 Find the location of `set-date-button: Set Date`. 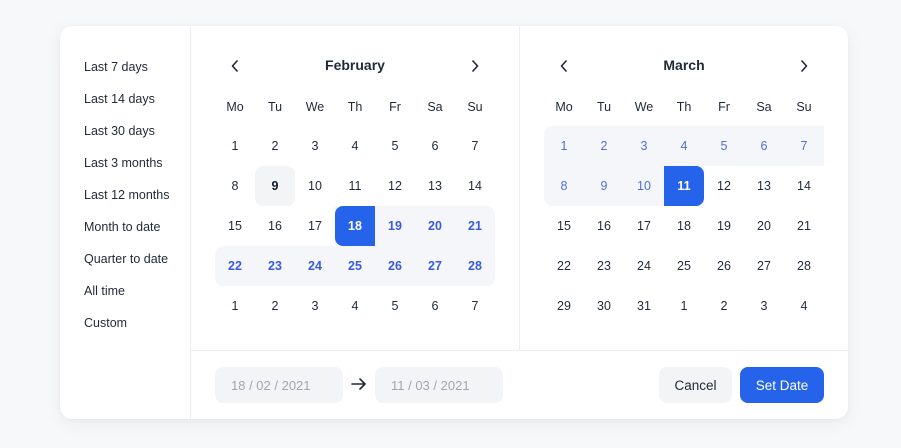

set-date-button: Set Date is located at coordinates (782, 385).